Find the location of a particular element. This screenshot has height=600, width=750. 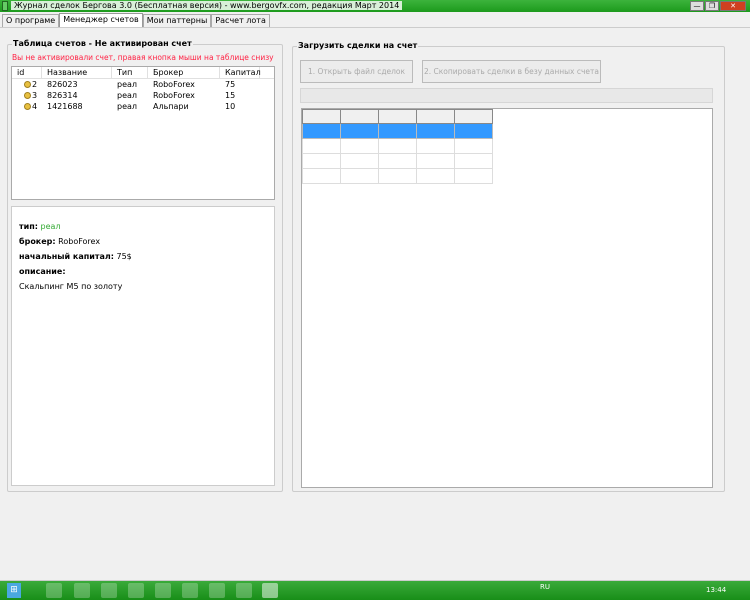

minimize-button: — is located at coordinates (697, 6).